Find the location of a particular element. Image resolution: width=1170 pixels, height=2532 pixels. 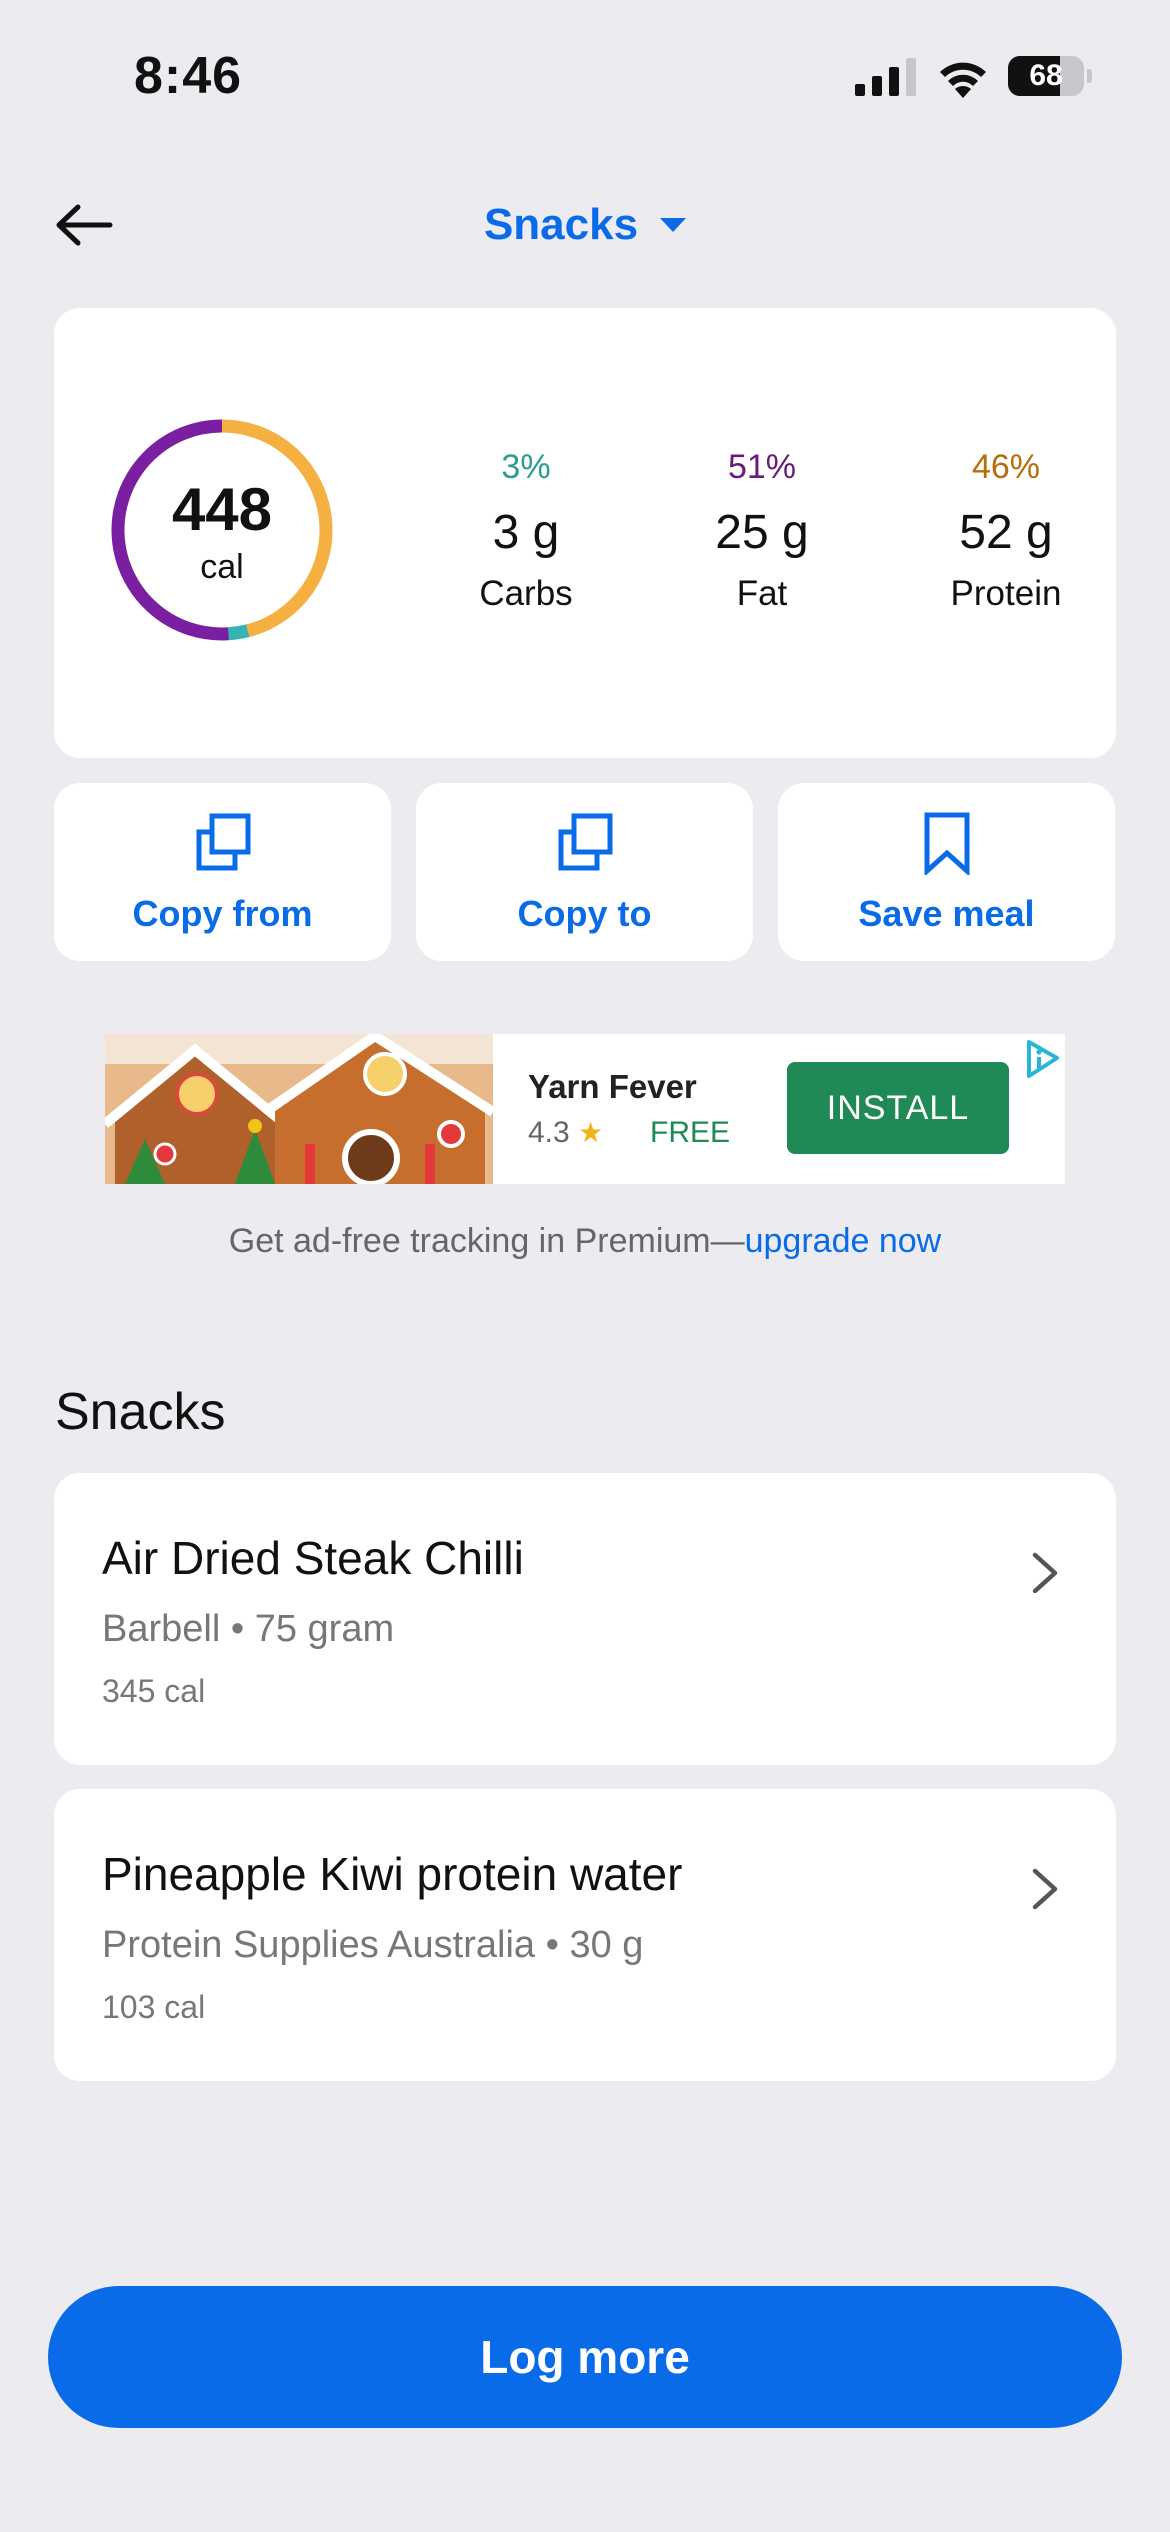

food-details: Protein Supplies Australia • 30 g is located at coordinates (373, 1945).